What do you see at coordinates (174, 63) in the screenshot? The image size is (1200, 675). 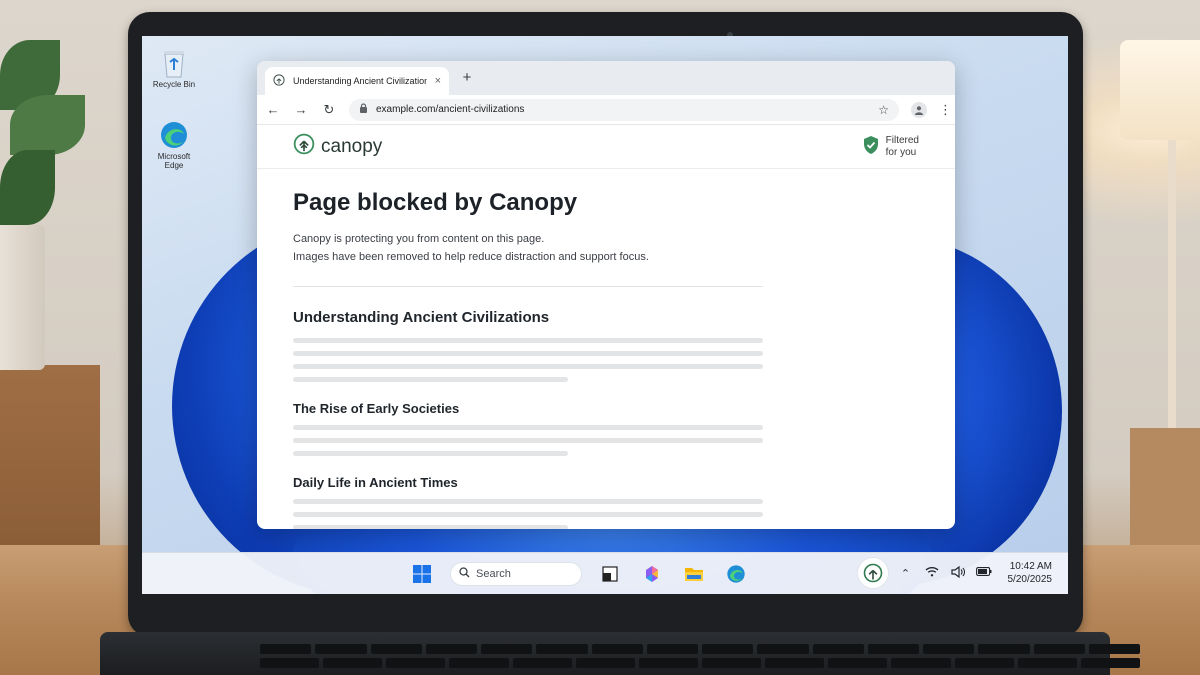 I see `recycle-bin-icon` at bounding box center [174, 63].